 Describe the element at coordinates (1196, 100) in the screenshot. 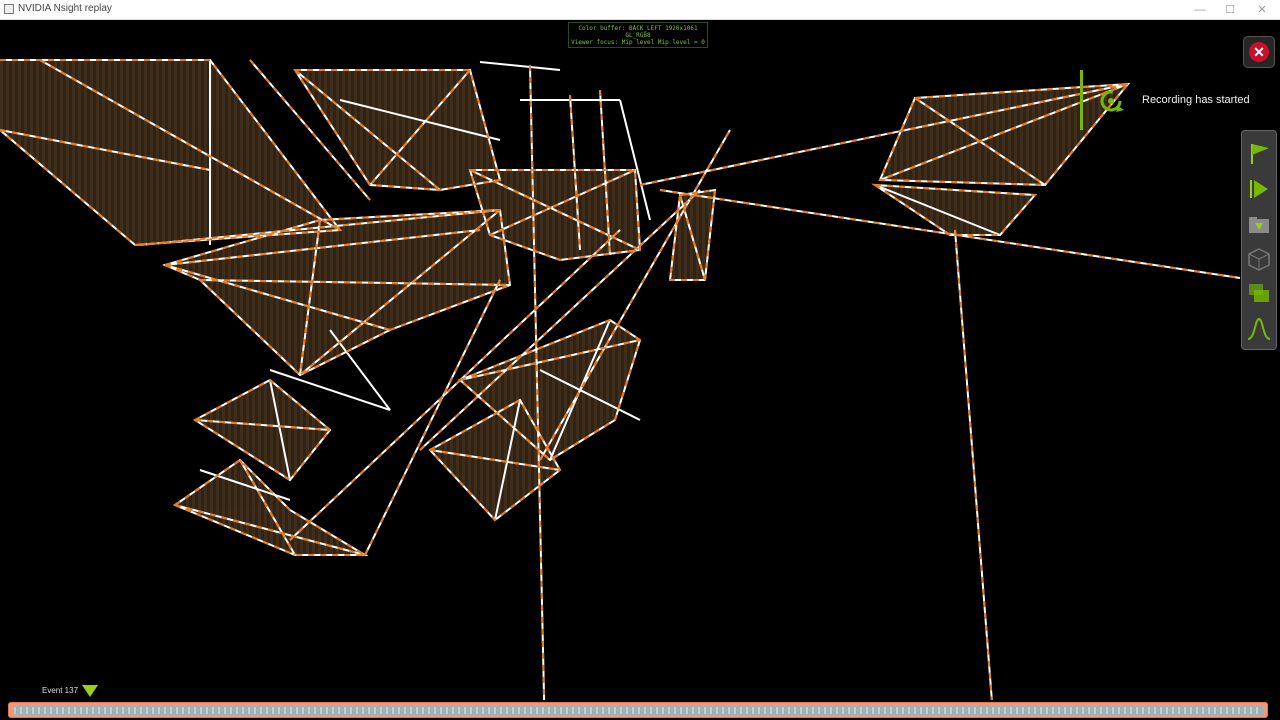

I see `notification-text: Recording has started` at that location.